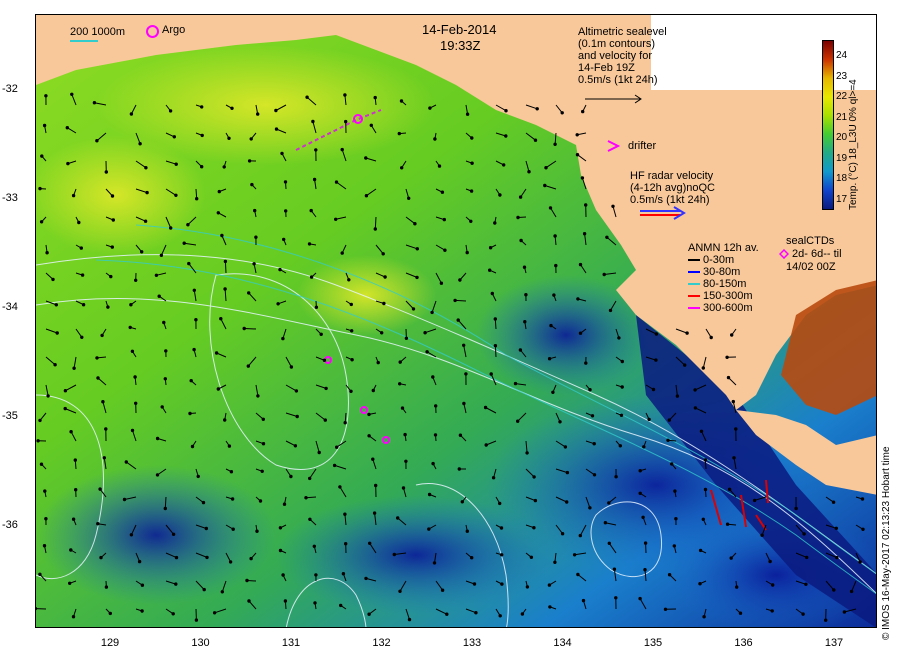 The image size is (900, 660). I want to click on hf-radar-line: (4-12h avg)noQC, so click(672, 188).